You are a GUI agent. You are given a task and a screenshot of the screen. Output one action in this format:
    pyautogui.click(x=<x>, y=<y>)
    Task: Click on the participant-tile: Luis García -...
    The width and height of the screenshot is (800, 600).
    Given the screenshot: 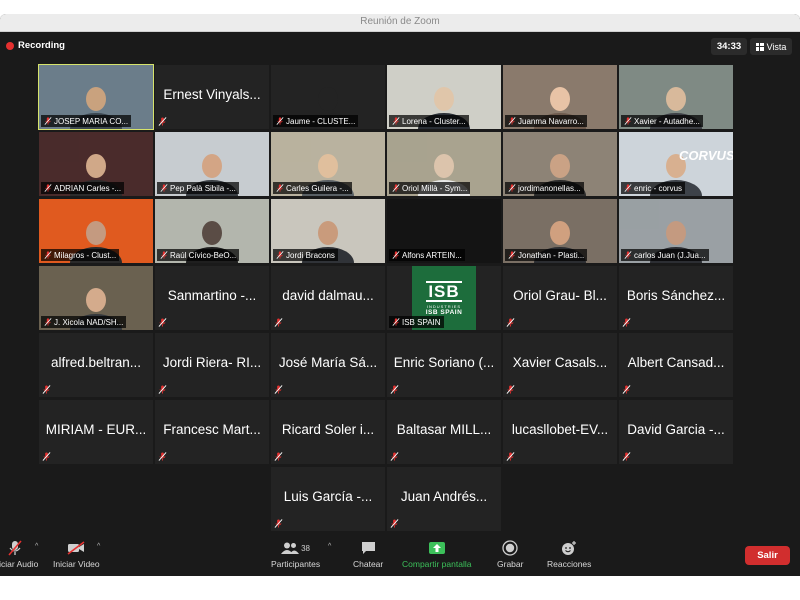 What is the action you would take?
    pyautogui.click(x=328, y=499)
    